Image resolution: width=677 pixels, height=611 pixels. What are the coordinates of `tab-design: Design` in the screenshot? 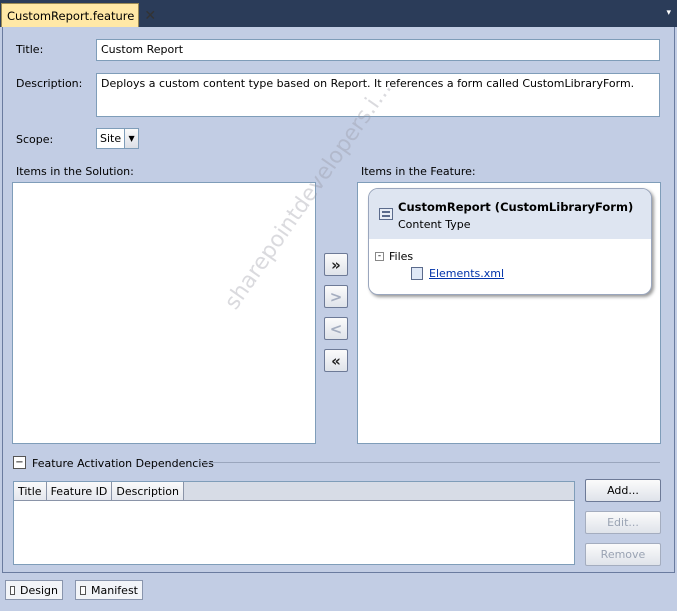 It's located at (34, 590).